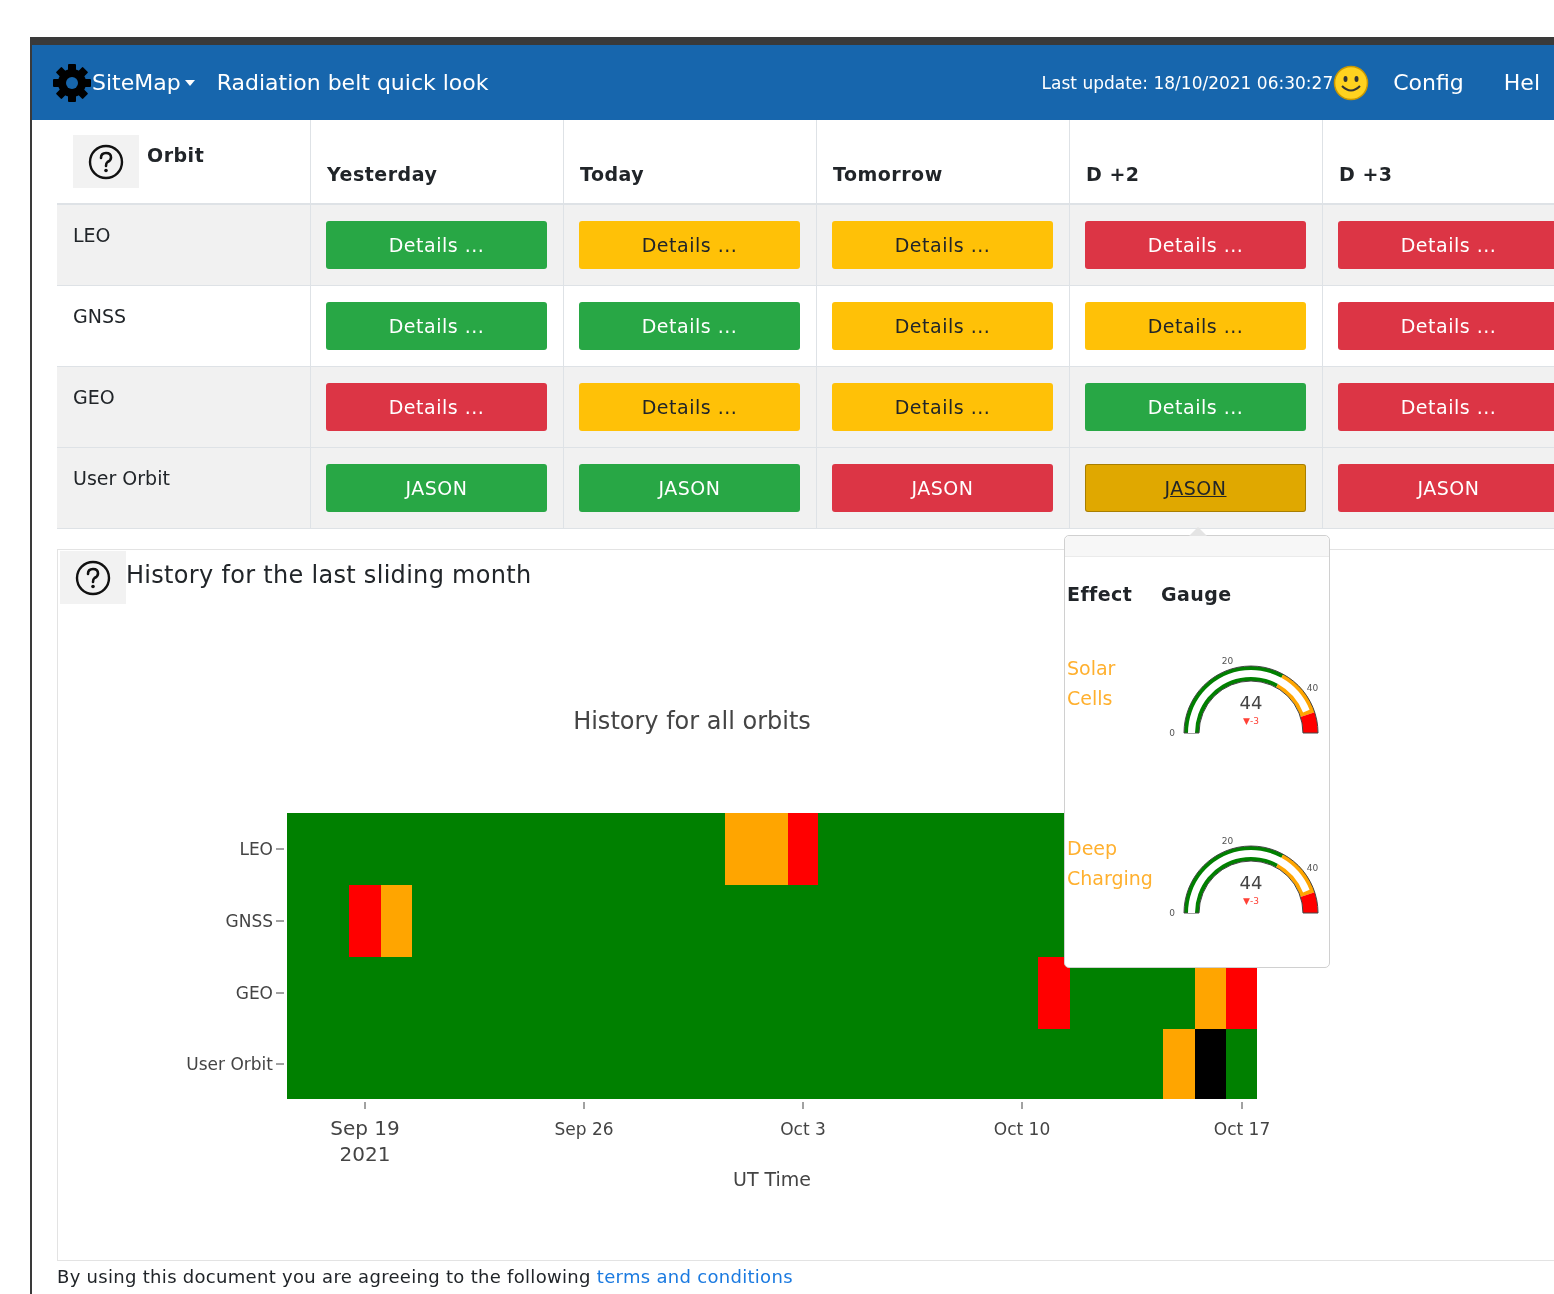  Describe the element at coordinates (1351, 82) in the screenshot. I see `smiley-icon` at that location.